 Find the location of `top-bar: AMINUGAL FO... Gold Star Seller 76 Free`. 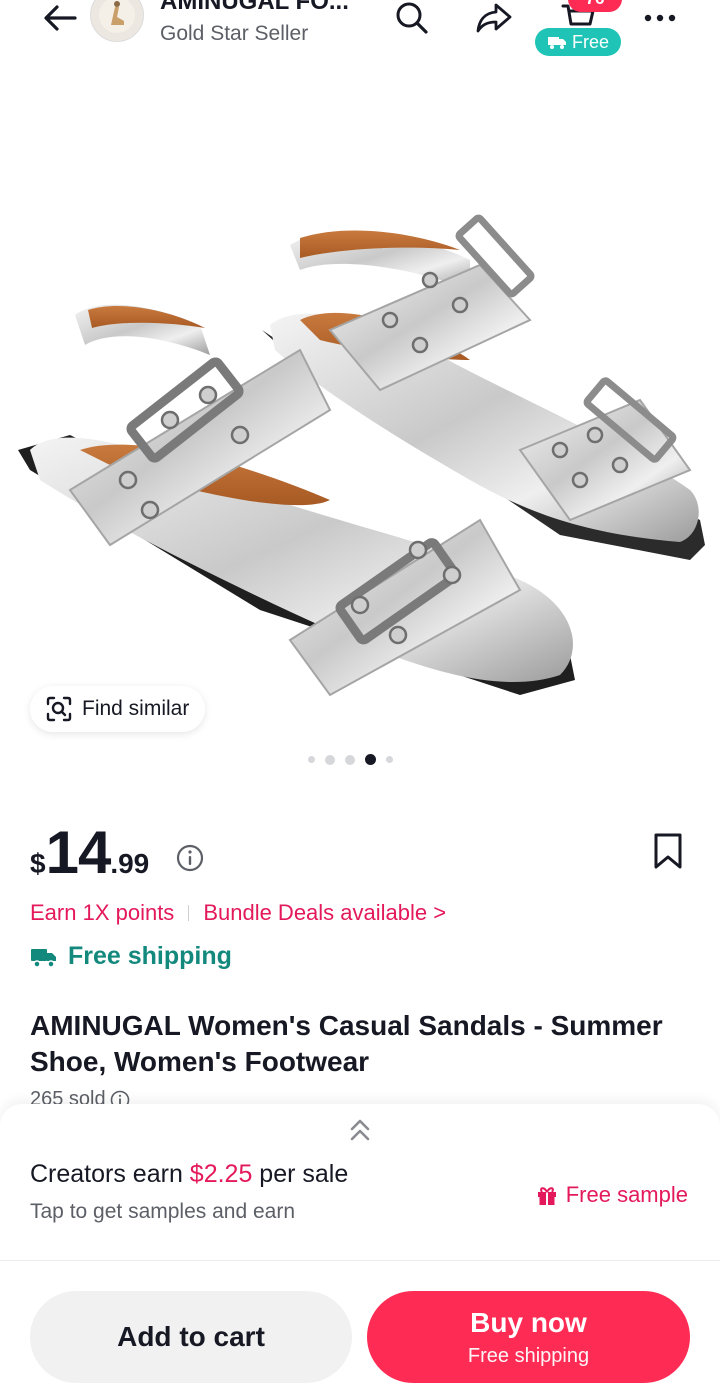

top-bar: AMINUGAL FO... Gold Star Seller 76 Free is located at coordinates (360, 30).